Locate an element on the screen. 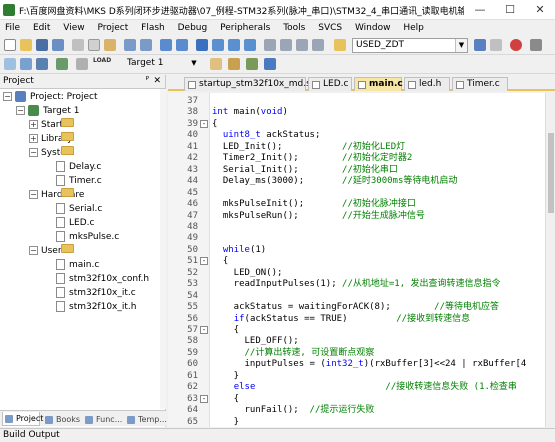  translate-icon is located at coordinates (10, 64).